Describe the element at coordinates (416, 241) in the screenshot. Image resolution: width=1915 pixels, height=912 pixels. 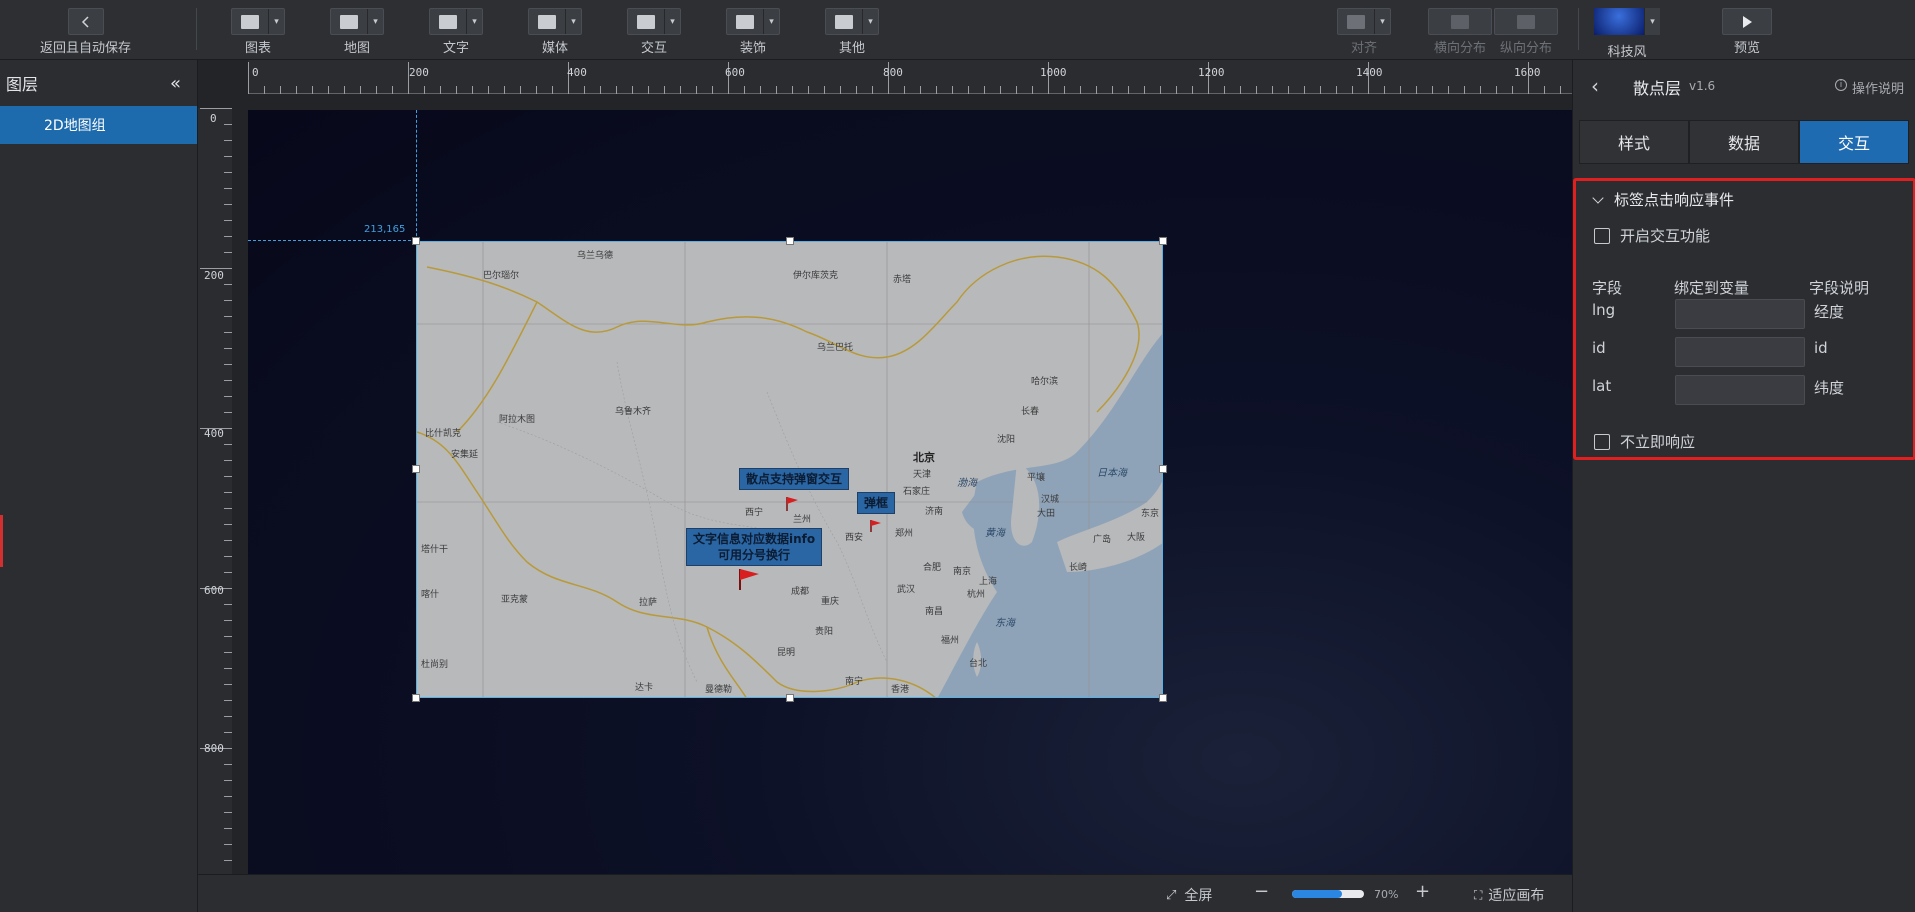
I see `resize-handle-top-left` at that location.